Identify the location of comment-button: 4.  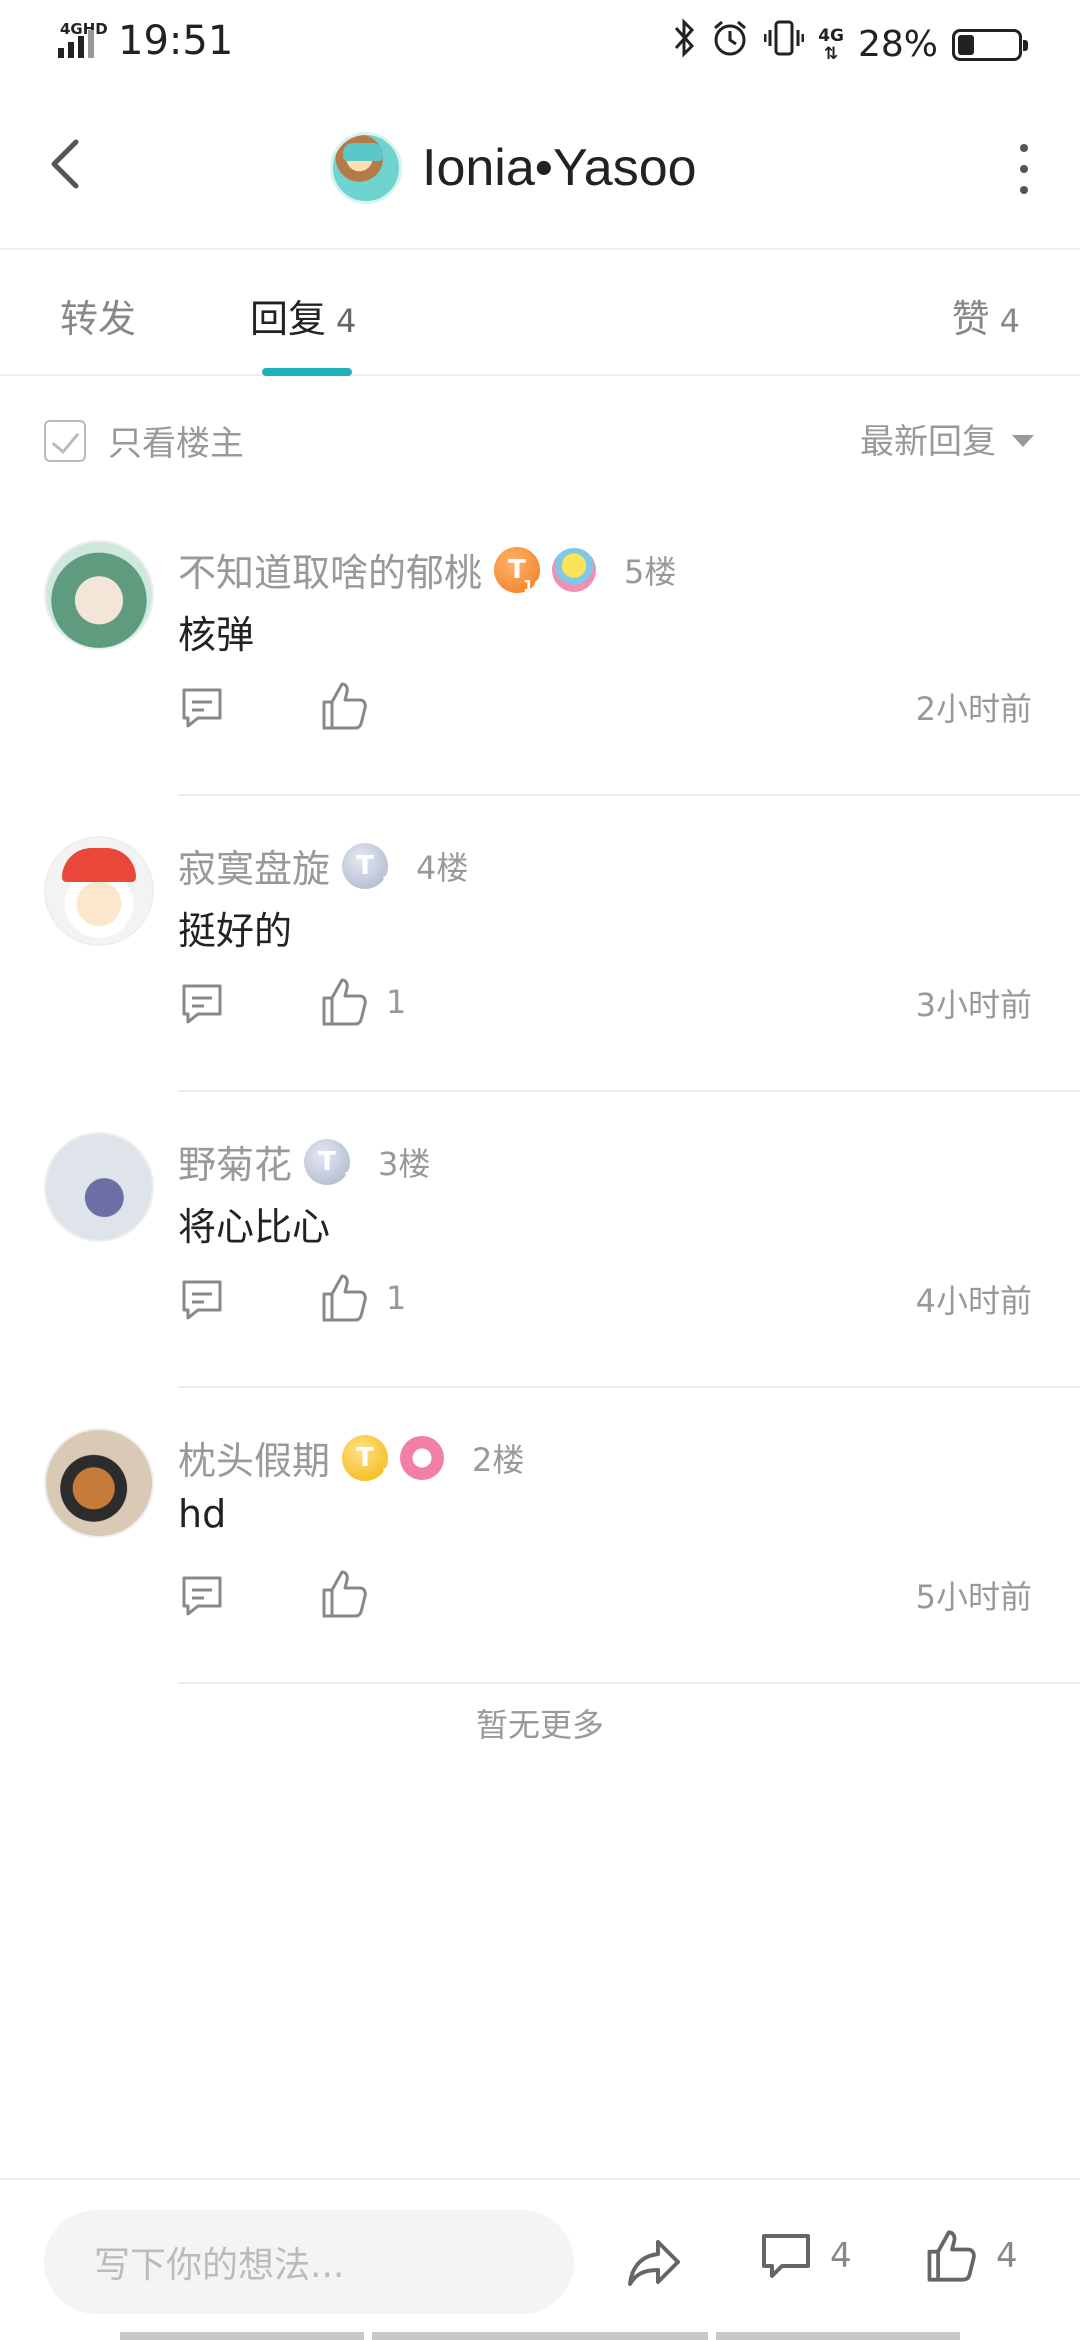
(806, 2256).